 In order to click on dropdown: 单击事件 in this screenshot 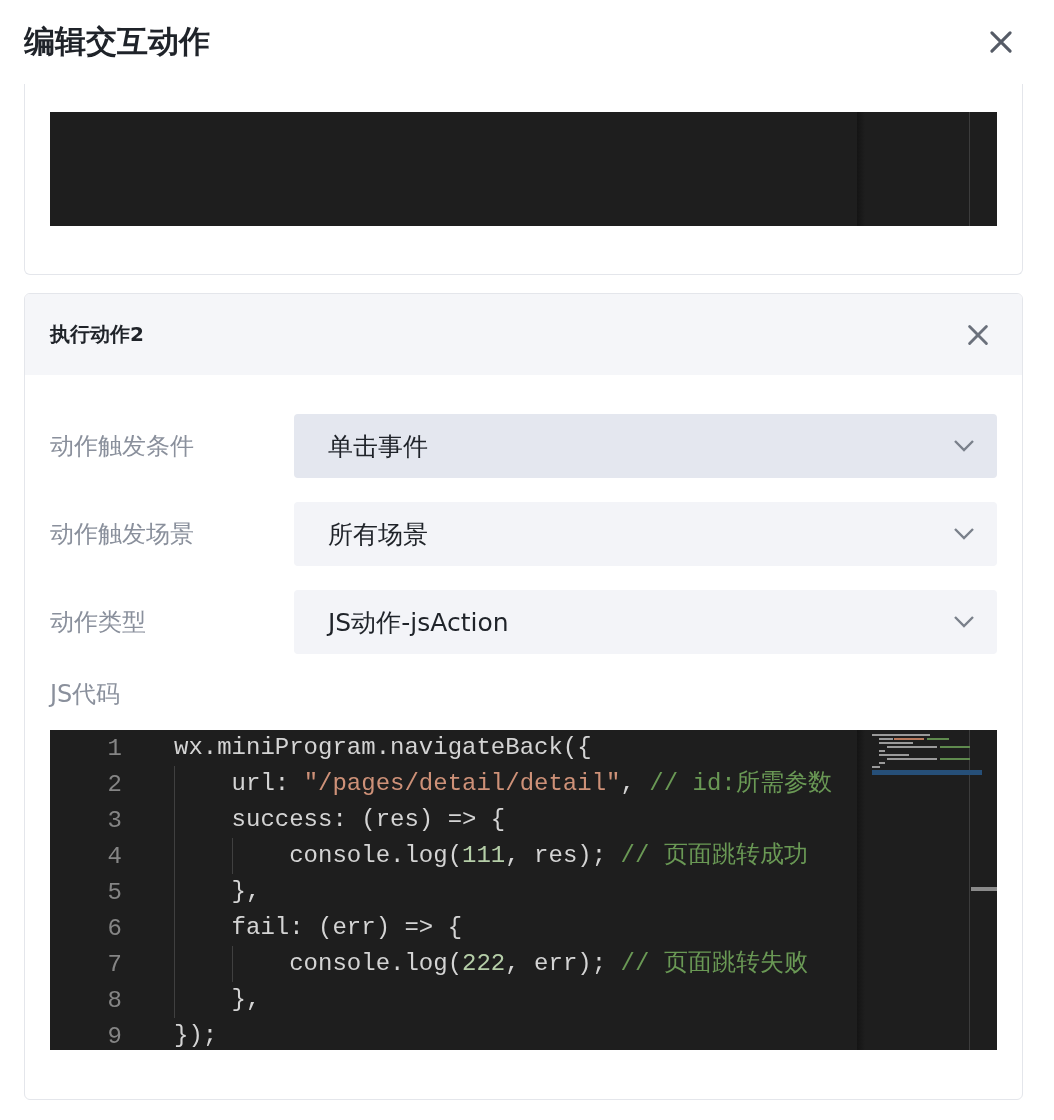, I will do `click(645, 446)`.